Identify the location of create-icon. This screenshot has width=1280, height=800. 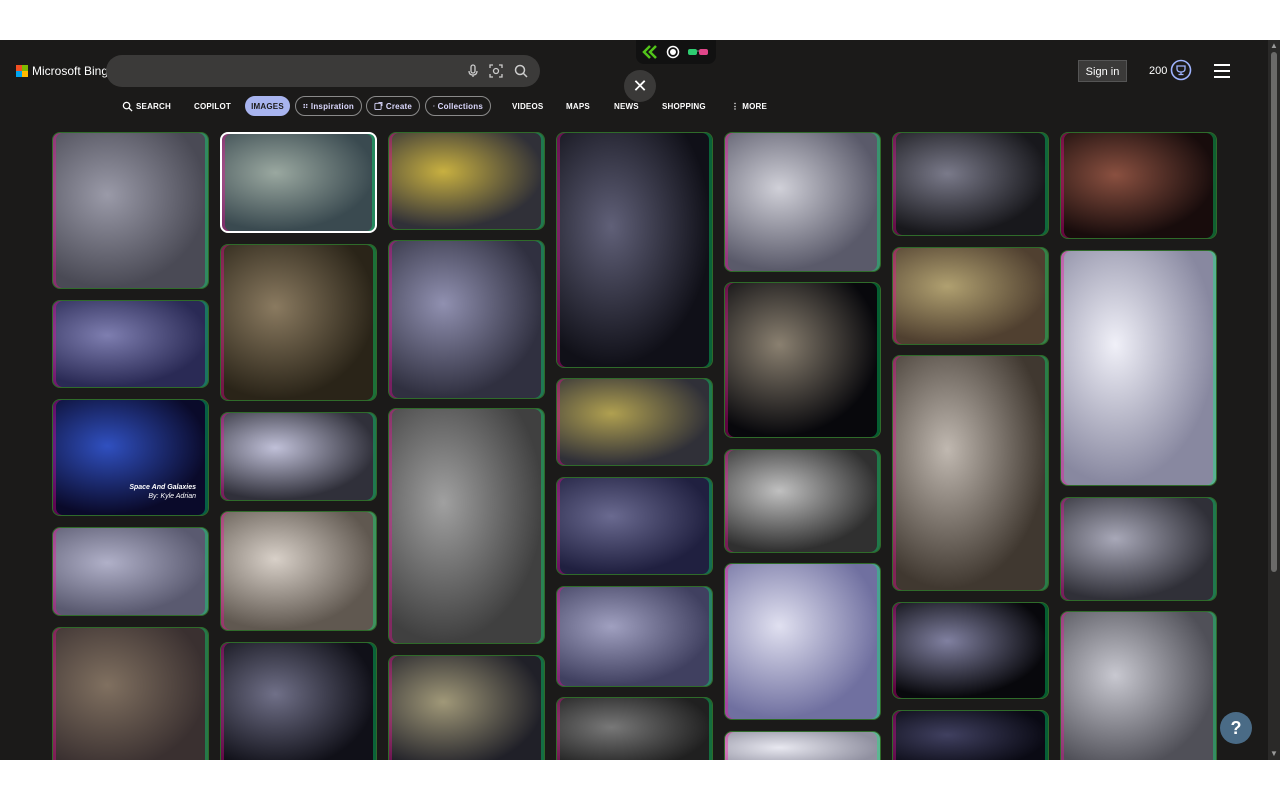
(378, 106).